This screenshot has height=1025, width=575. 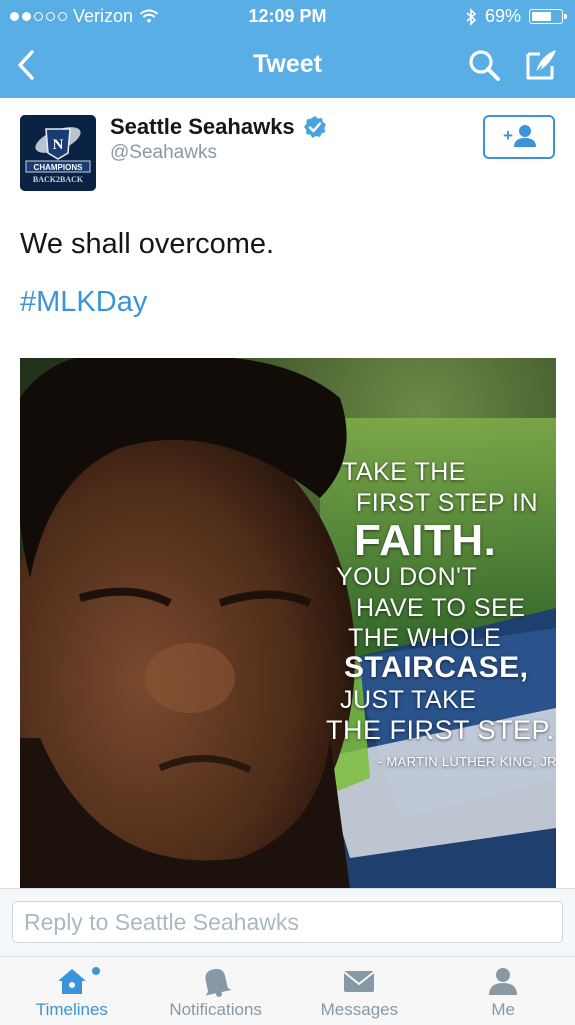 I want to click on quote-line-7: STAIRCASE,, so click(x=436, y=667).